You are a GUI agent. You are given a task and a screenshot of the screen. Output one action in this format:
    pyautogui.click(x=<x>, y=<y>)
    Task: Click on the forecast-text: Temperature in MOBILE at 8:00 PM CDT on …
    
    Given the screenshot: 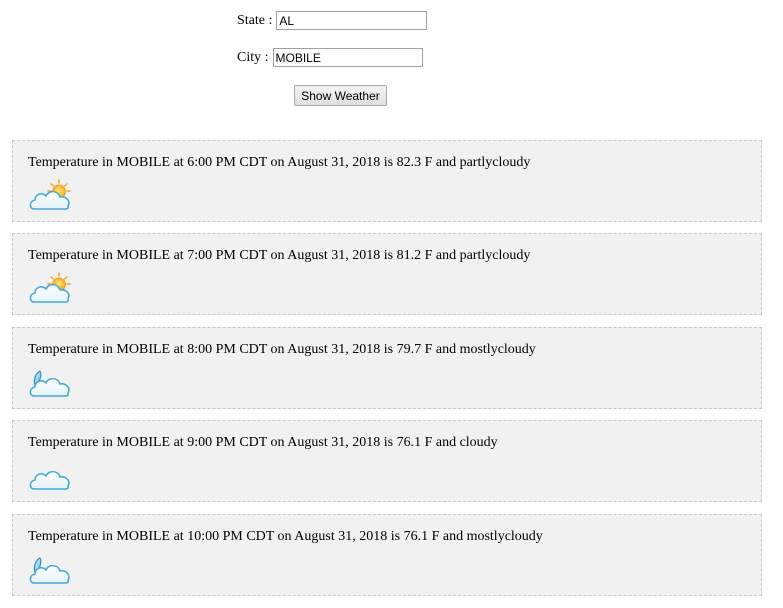 What is the action you would take?
    pyautogui.click(x=282, y=349)
    